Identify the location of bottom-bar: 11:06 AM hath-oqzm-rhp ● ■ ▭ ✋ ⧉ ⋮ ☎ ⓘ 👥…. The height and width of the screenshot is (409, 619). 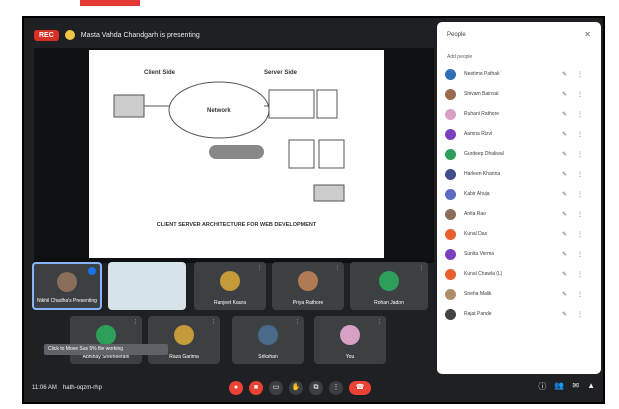
(313, 388).